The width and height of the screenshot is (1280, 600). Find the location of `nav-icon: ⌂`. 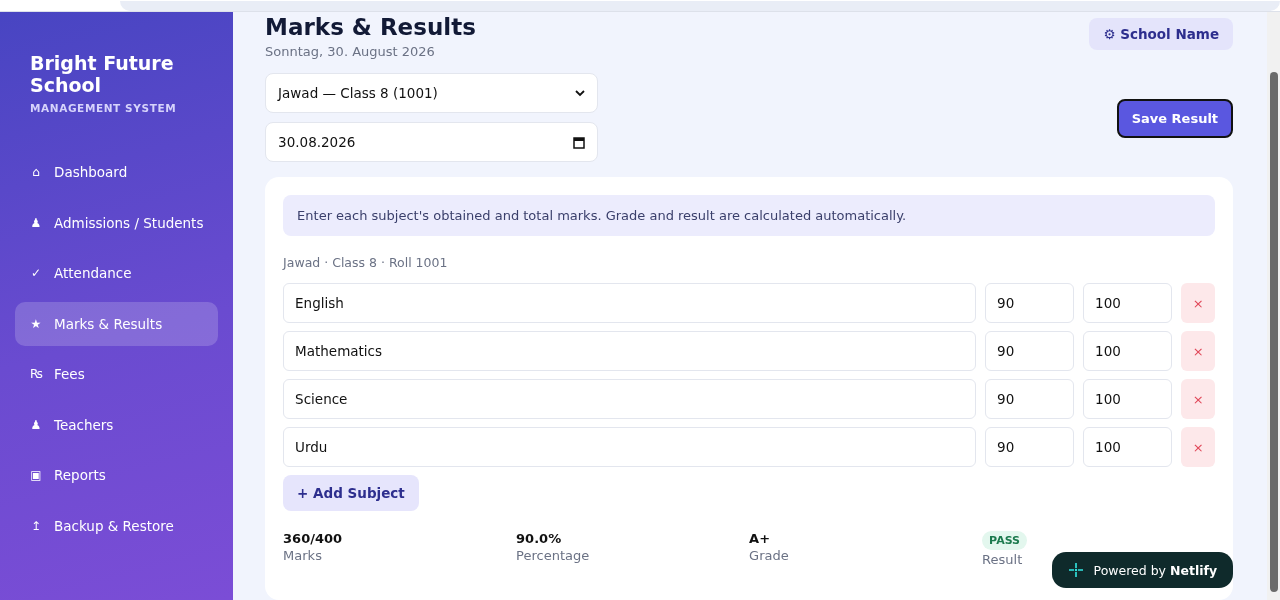

nav-icon: ⌂ is located at coordinates (36, 172).